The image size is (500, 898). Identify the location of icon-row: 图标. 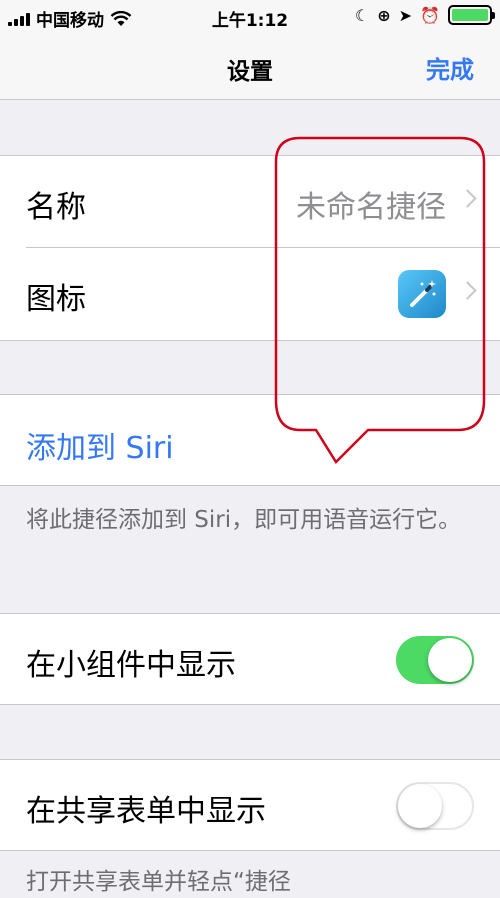
(250, 294).